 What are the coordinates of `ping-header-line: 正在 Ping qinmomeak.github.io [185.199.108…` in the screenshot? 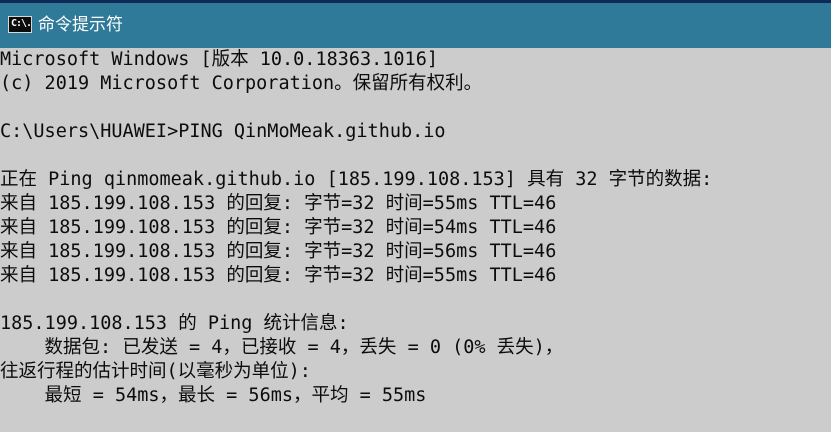 It's located at (356, 179).